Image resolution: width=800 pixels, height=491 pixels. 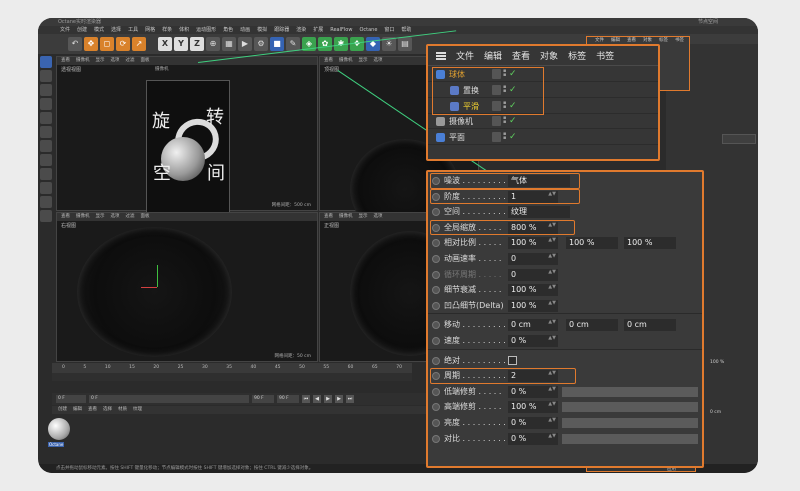 What do you see at coordinates (46, 104) in the screenshot?
I see `edges-mode-icon` at bounding box center [46, 104].